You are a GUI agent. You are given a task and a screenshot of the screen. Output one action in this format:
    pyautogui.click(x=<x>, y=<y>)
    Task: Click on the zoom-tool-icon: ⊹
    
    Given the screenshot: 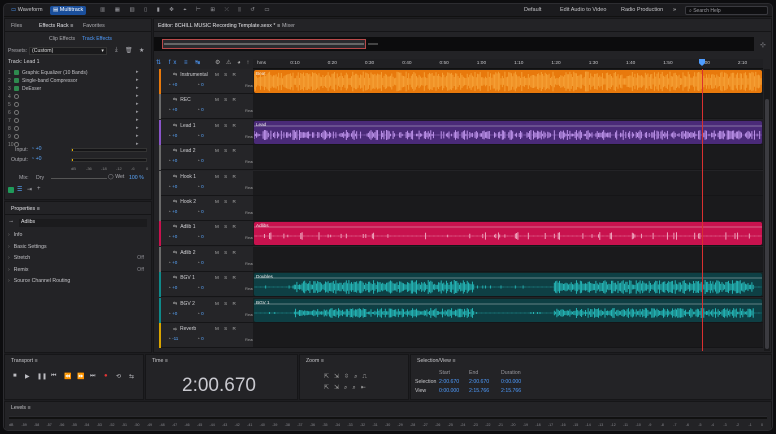 What is the action you would take?
    pyautogui.click(x=763, y=45)
    